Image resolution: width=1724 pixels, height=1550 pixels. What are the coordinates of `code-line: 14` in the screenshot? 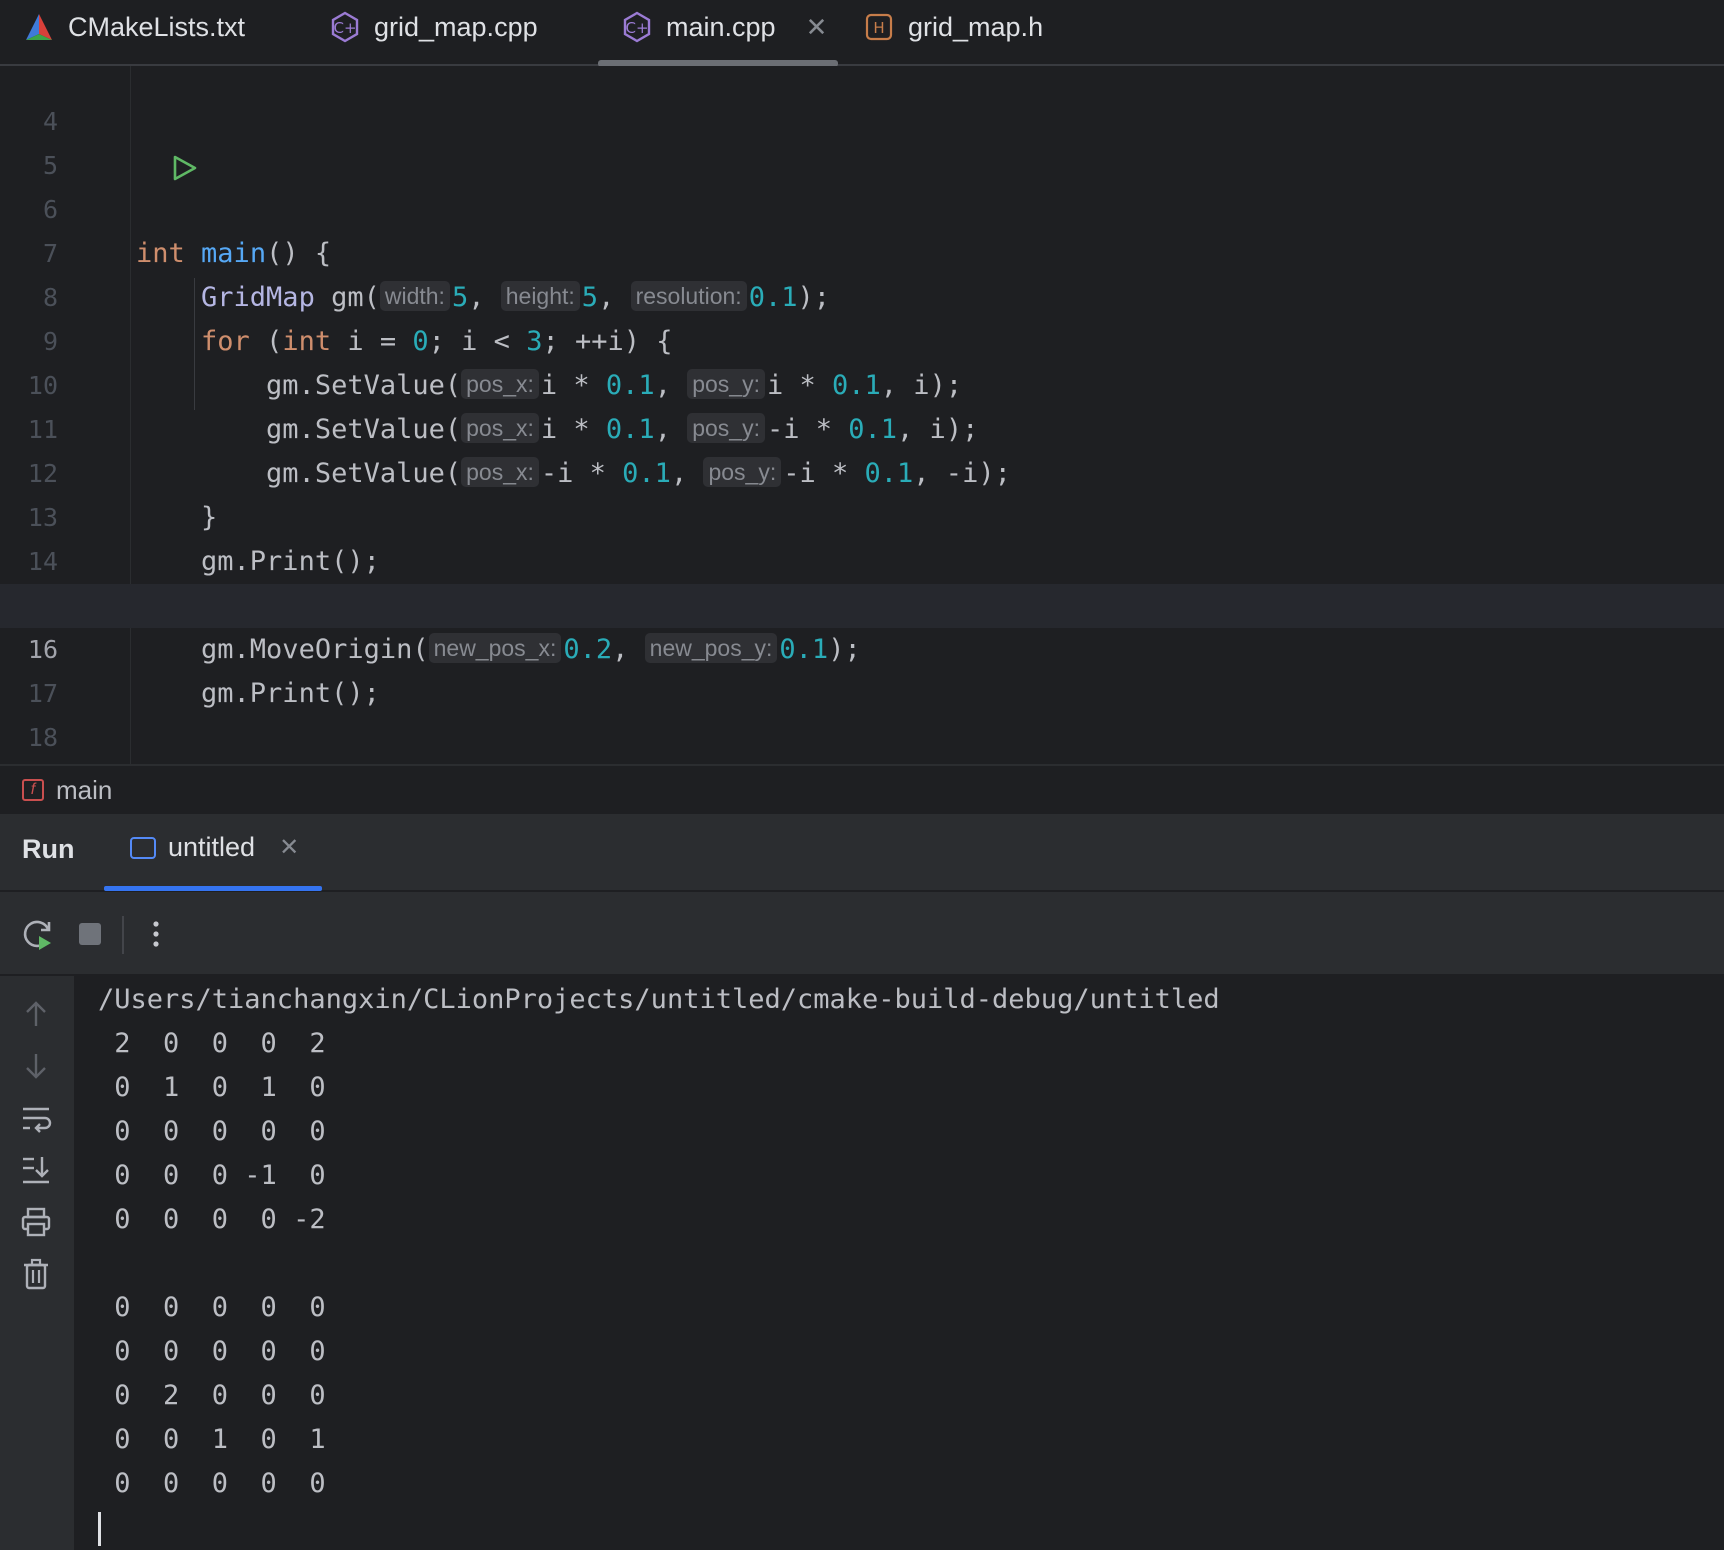 It's located at (862, 536).